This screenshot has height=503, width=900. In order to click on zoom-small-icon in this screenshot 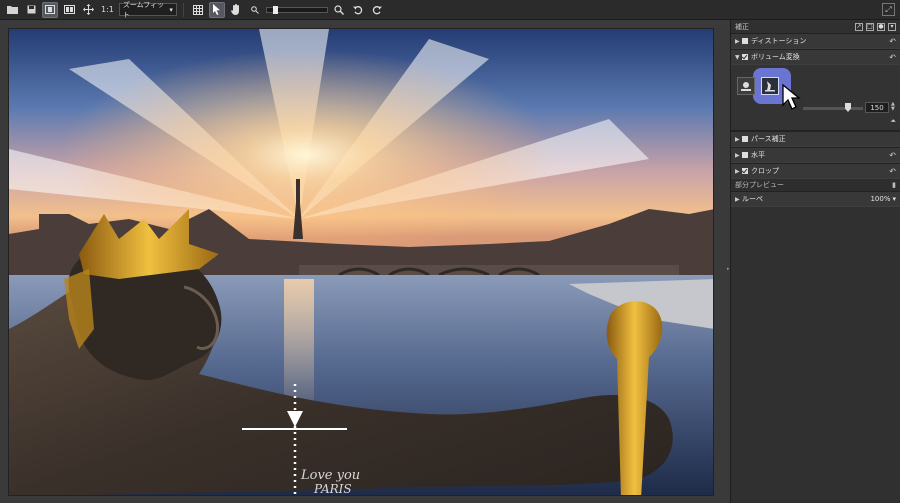, I will do `click(255, 10)`.